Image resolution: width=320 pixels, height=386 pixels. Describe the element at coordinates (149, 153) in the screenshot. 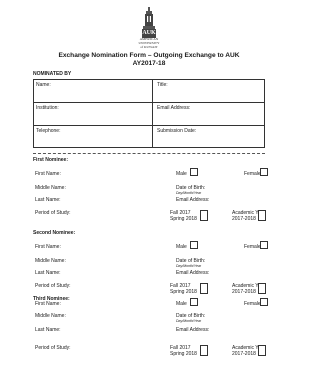

I see `section-separator` at that location.